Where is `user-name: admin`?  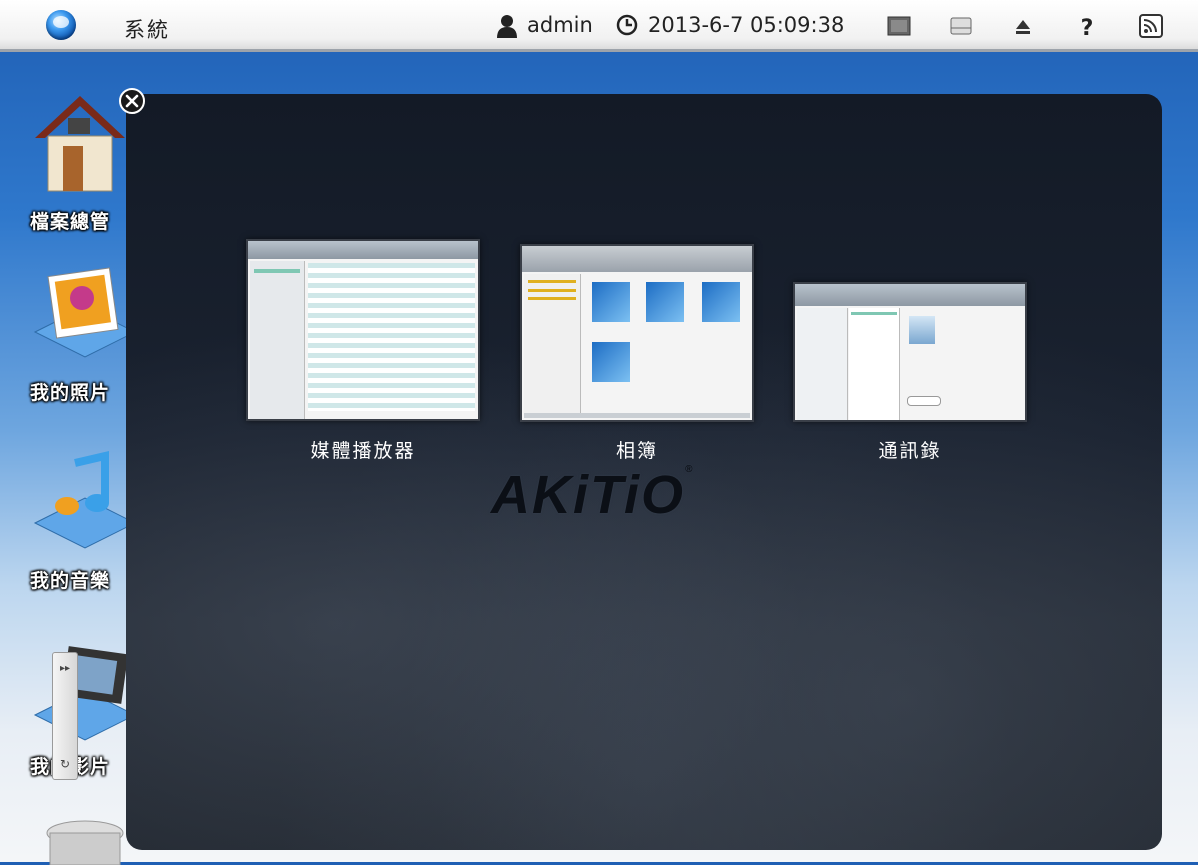
user-name: admin is located at coordinates (560, 25).